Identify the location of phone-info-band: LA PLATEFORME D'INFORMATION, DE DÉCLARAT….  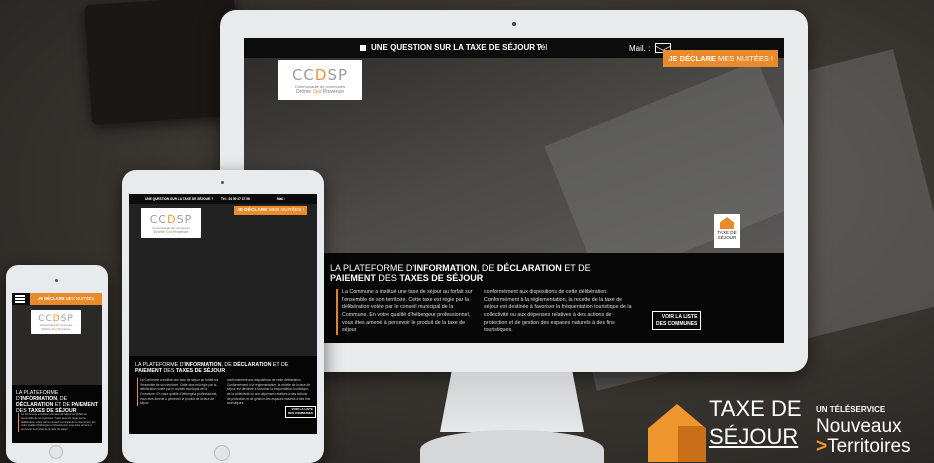
(57, 414).